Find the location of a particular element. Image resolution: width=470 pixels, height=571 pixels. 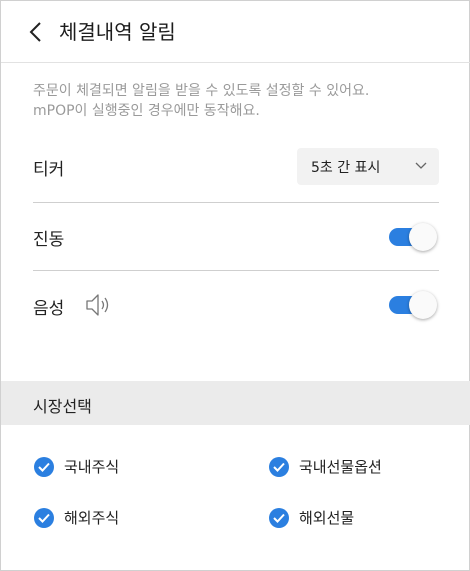

speaker-icon is located at coordinates (97, 305).